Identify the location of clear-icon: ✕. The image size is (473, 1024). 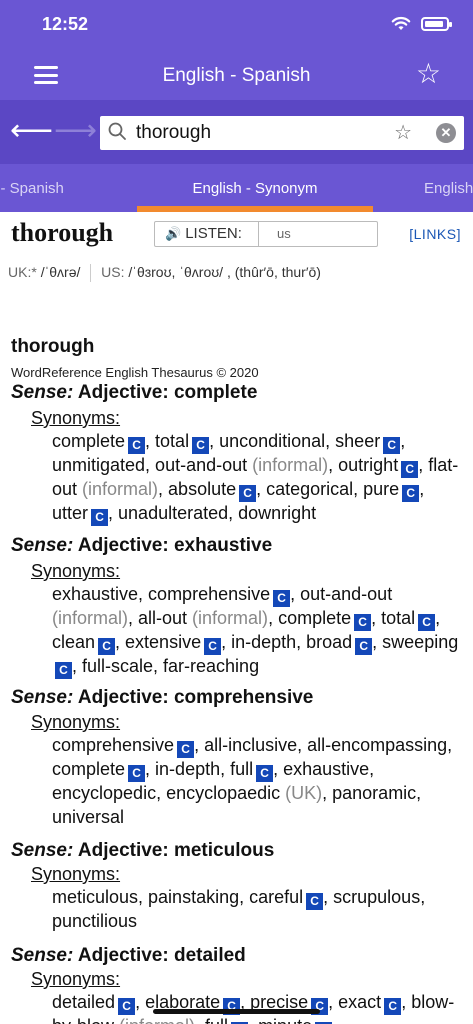
(446, 133).